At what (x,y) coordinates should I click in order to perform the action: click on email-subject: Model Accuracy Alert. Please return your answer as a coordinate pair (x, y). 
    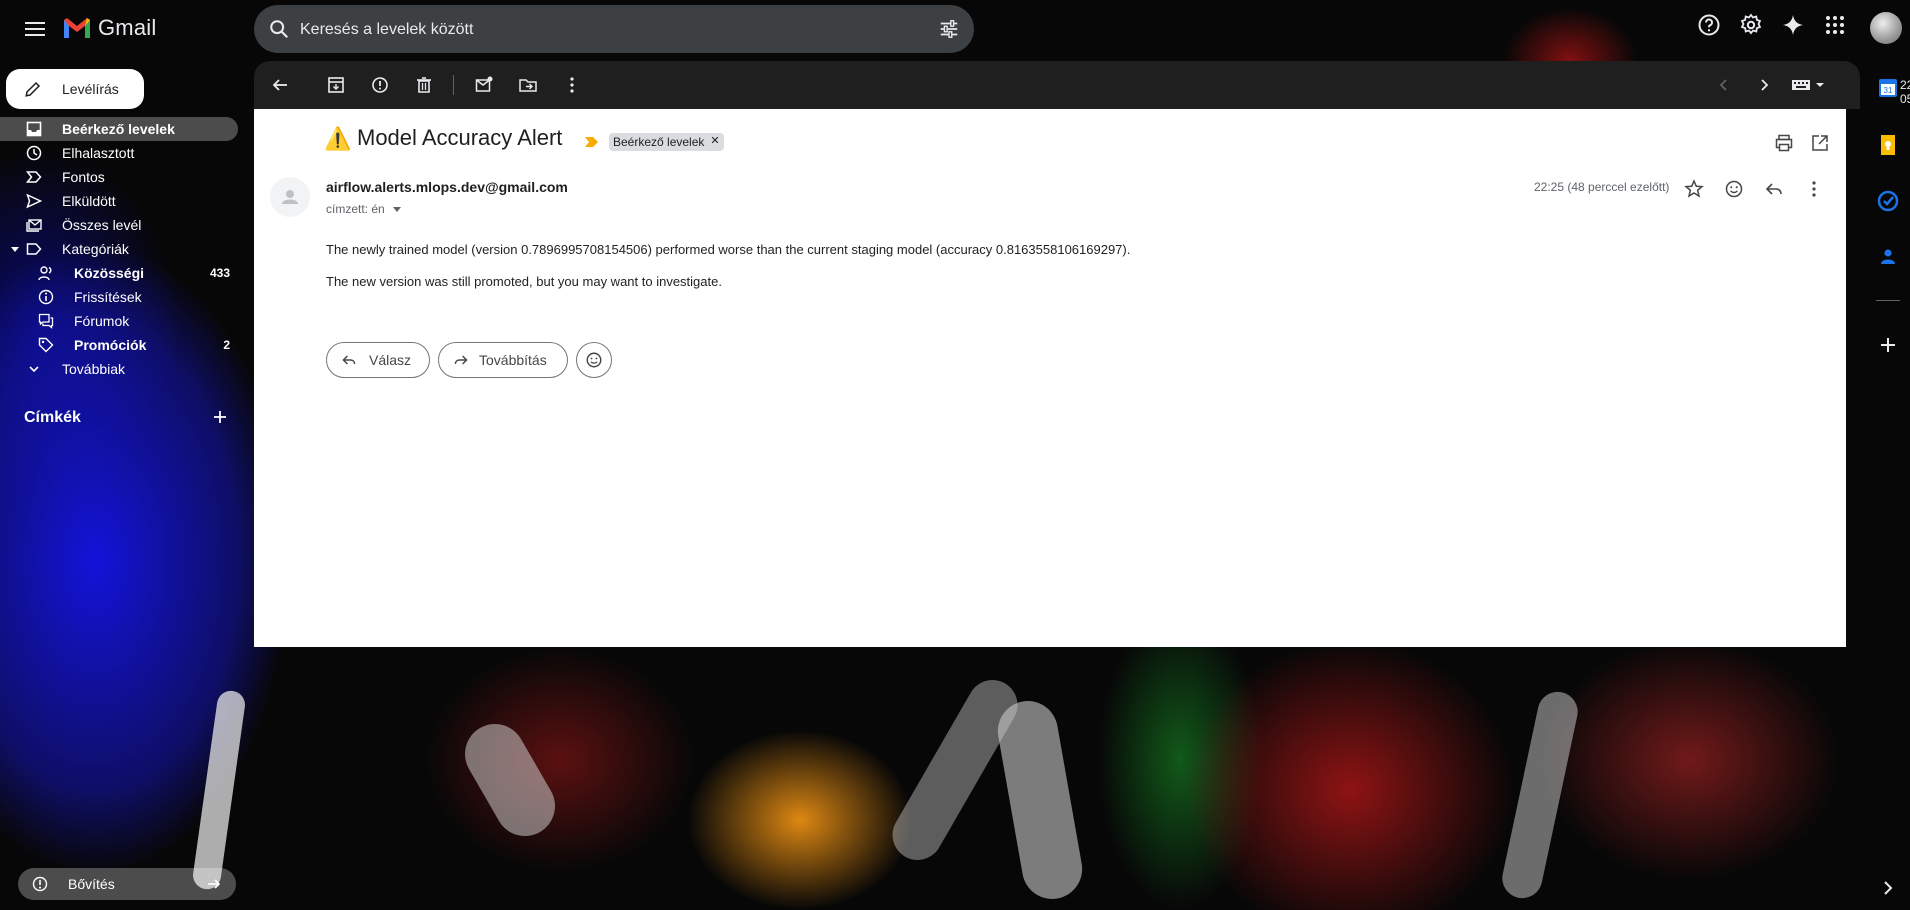
    Looking at the image, I should click on (460, 137).